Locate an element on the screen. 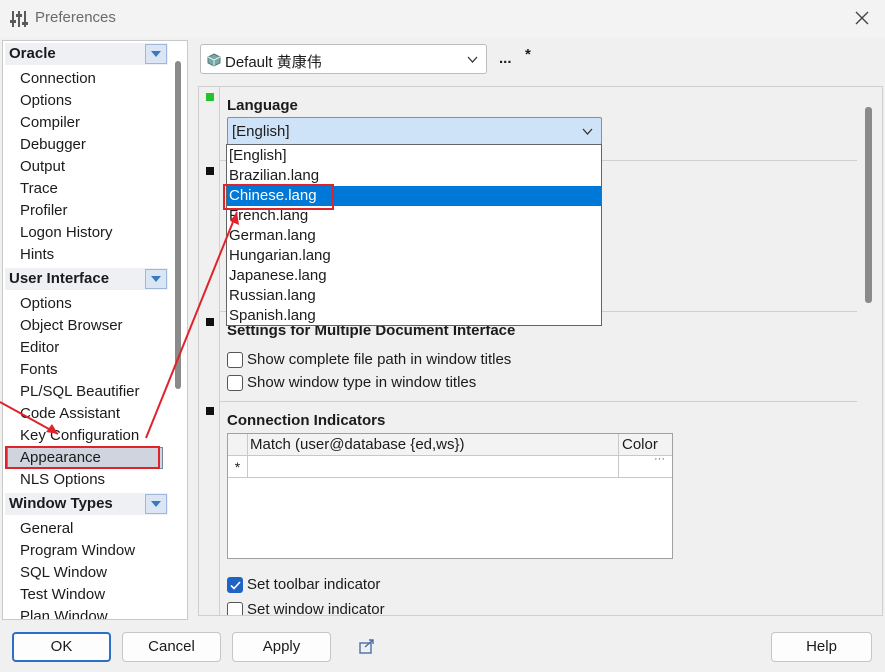 Image resolution: width=885 pixels, height=672 pixels. group-oracle: Oracle is located at coordinates (86, 54).